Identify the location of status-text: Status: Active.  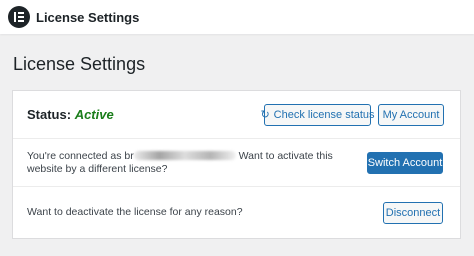
(70, 114).